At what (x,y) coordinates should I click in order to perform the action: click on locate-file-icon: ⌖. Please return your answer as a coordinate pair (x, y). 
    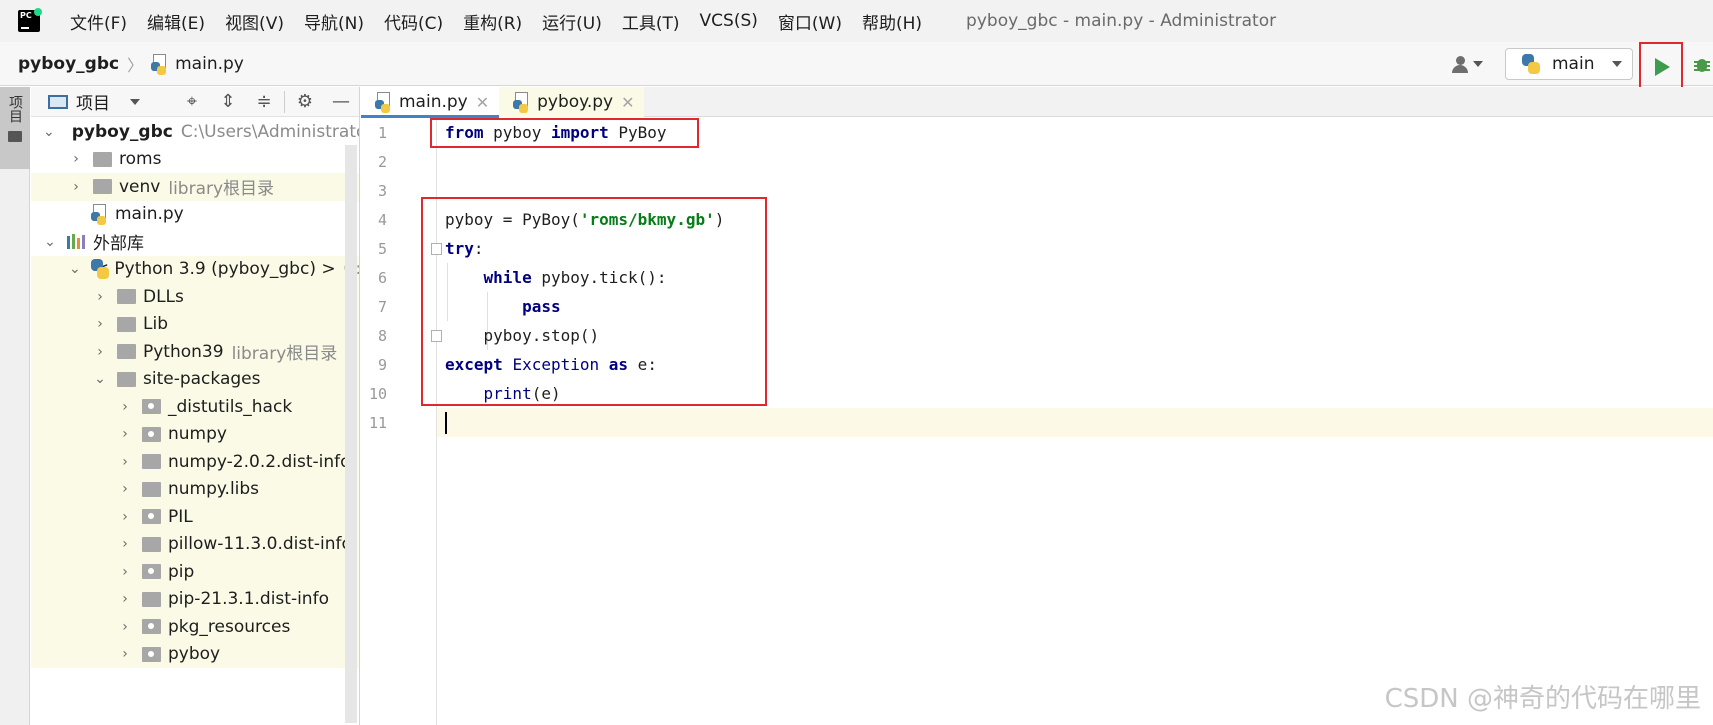
    Looking at the image, I should click on (192, 102).